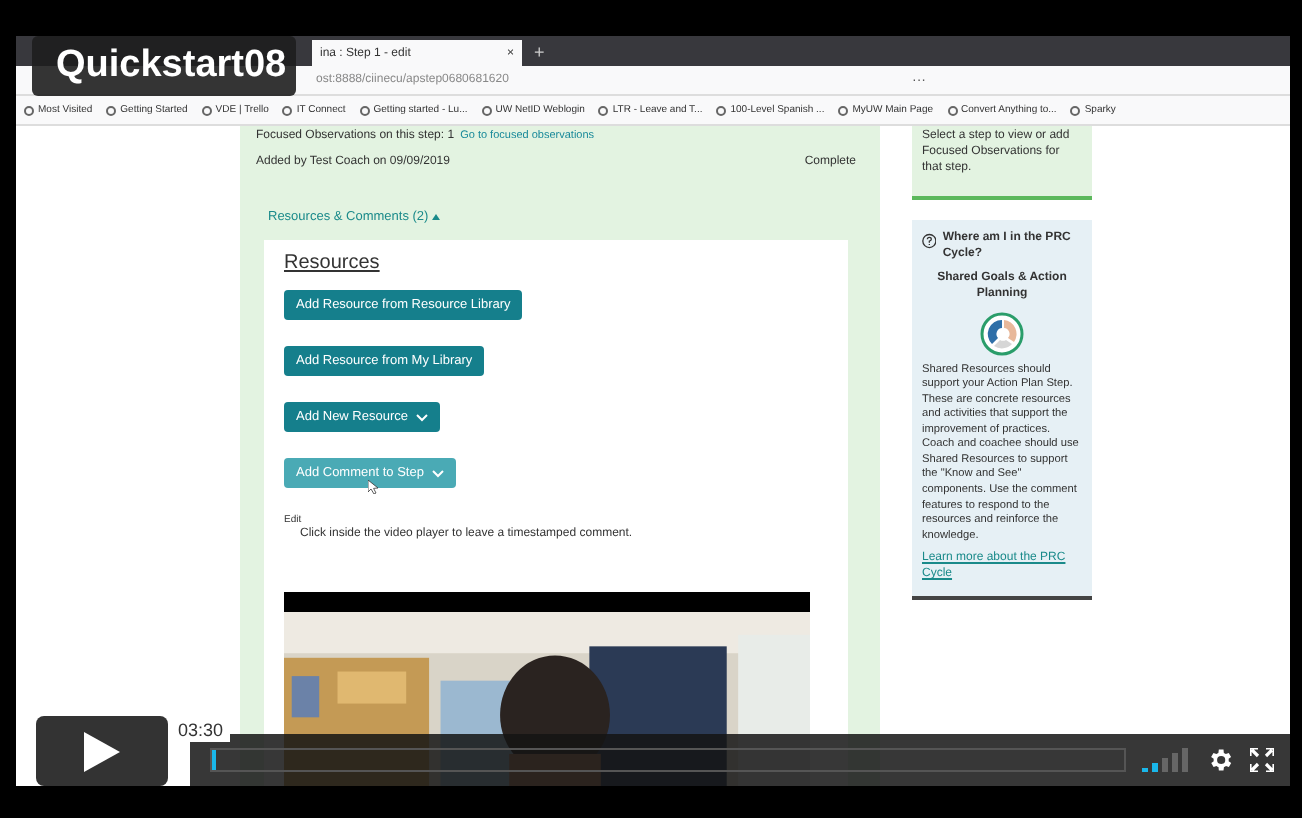 The image size is (1302, 818). I want to click on help-icon, so click(929, 241).